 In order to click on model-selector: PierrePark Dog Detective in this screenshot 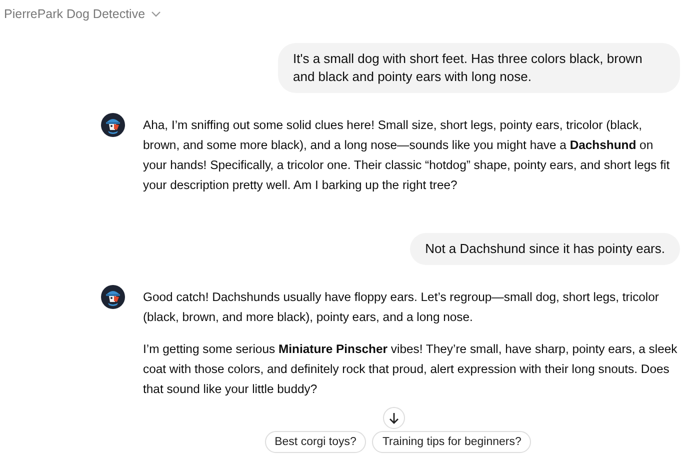, I will do `click(83, 14)`.